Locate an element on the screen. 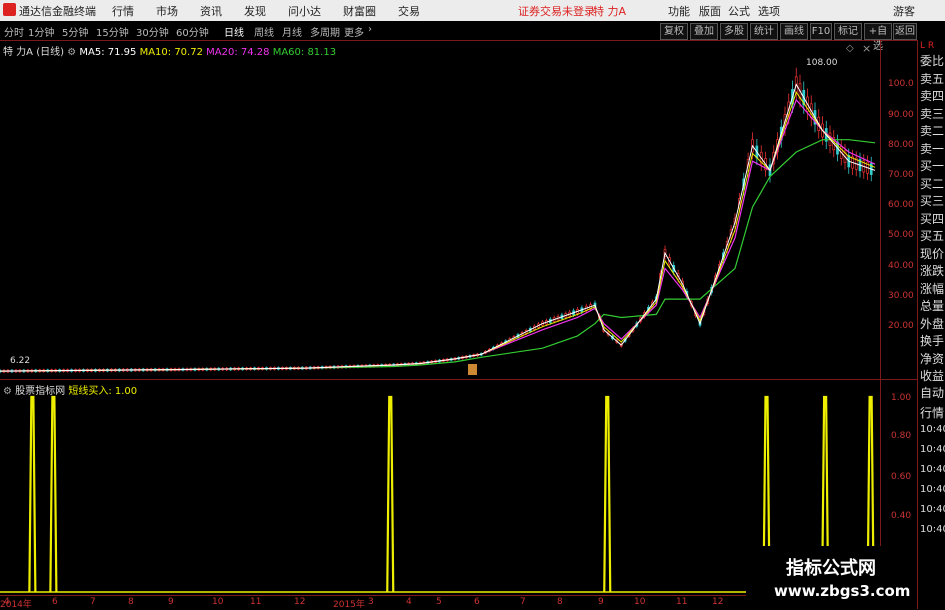 The image size is (945, 610). app-logo-icon is located at coordinates (9, 9).